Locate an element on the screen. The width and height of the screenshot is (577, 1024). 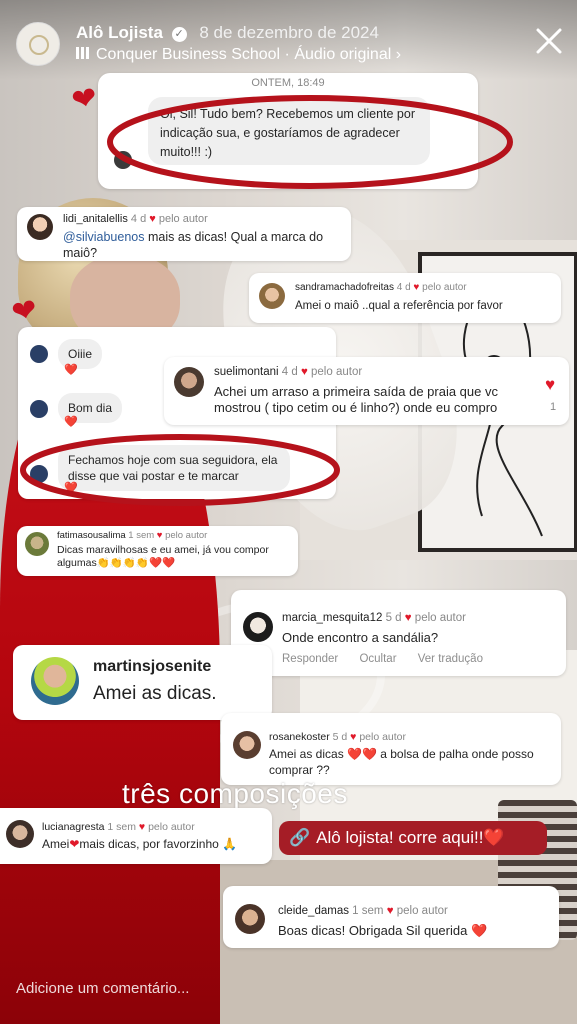
link-sticker-label: Alô lojista! corre aqui!!❤️ is located at coordinates (410, 837).